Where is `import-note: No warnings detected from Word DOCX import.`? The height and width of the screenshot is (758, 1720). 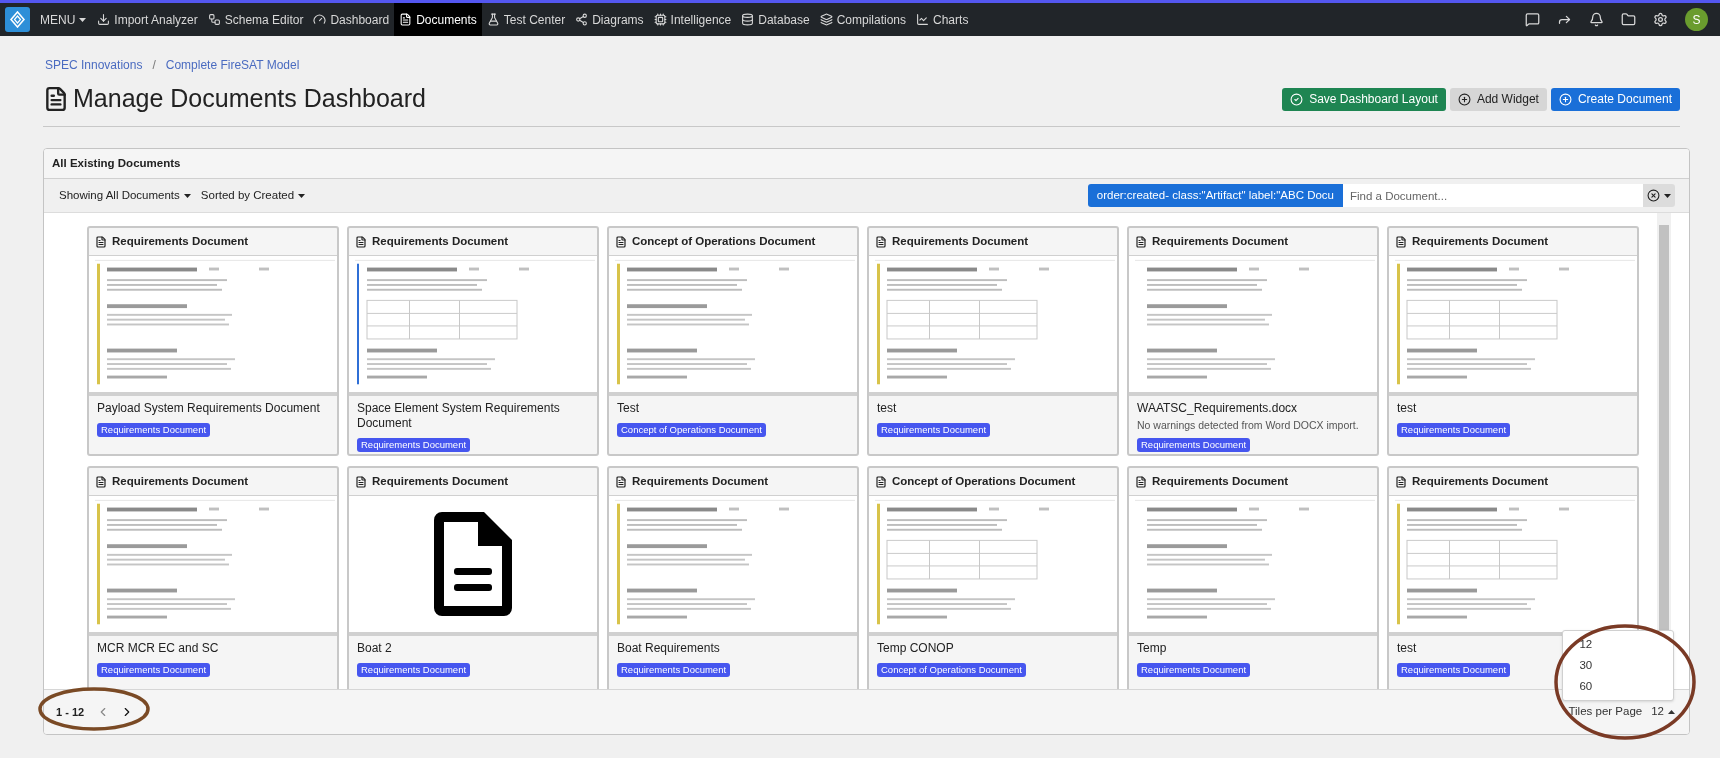 import-note: No warnings detected from Word DOCX import. is located at coordinates (1248, 425).